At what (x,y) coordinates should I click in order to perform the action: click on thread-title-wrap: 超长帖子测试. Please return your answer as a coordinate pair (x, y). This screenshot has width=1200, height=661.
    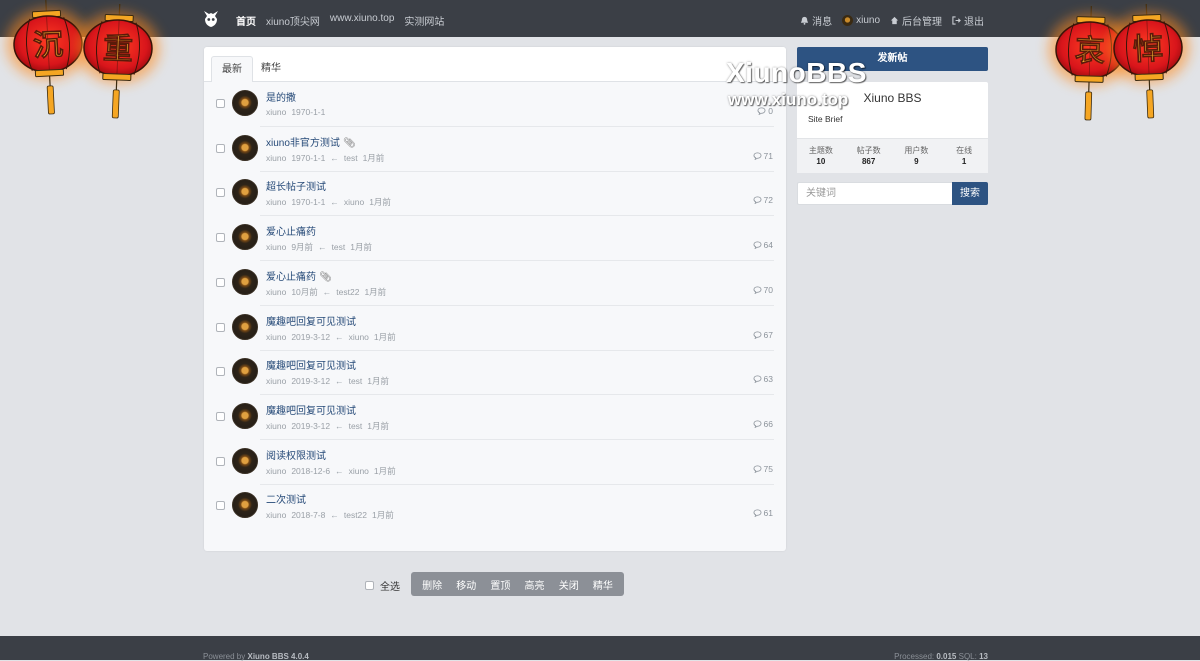
    Looking at the image, I should click on (296, 185).